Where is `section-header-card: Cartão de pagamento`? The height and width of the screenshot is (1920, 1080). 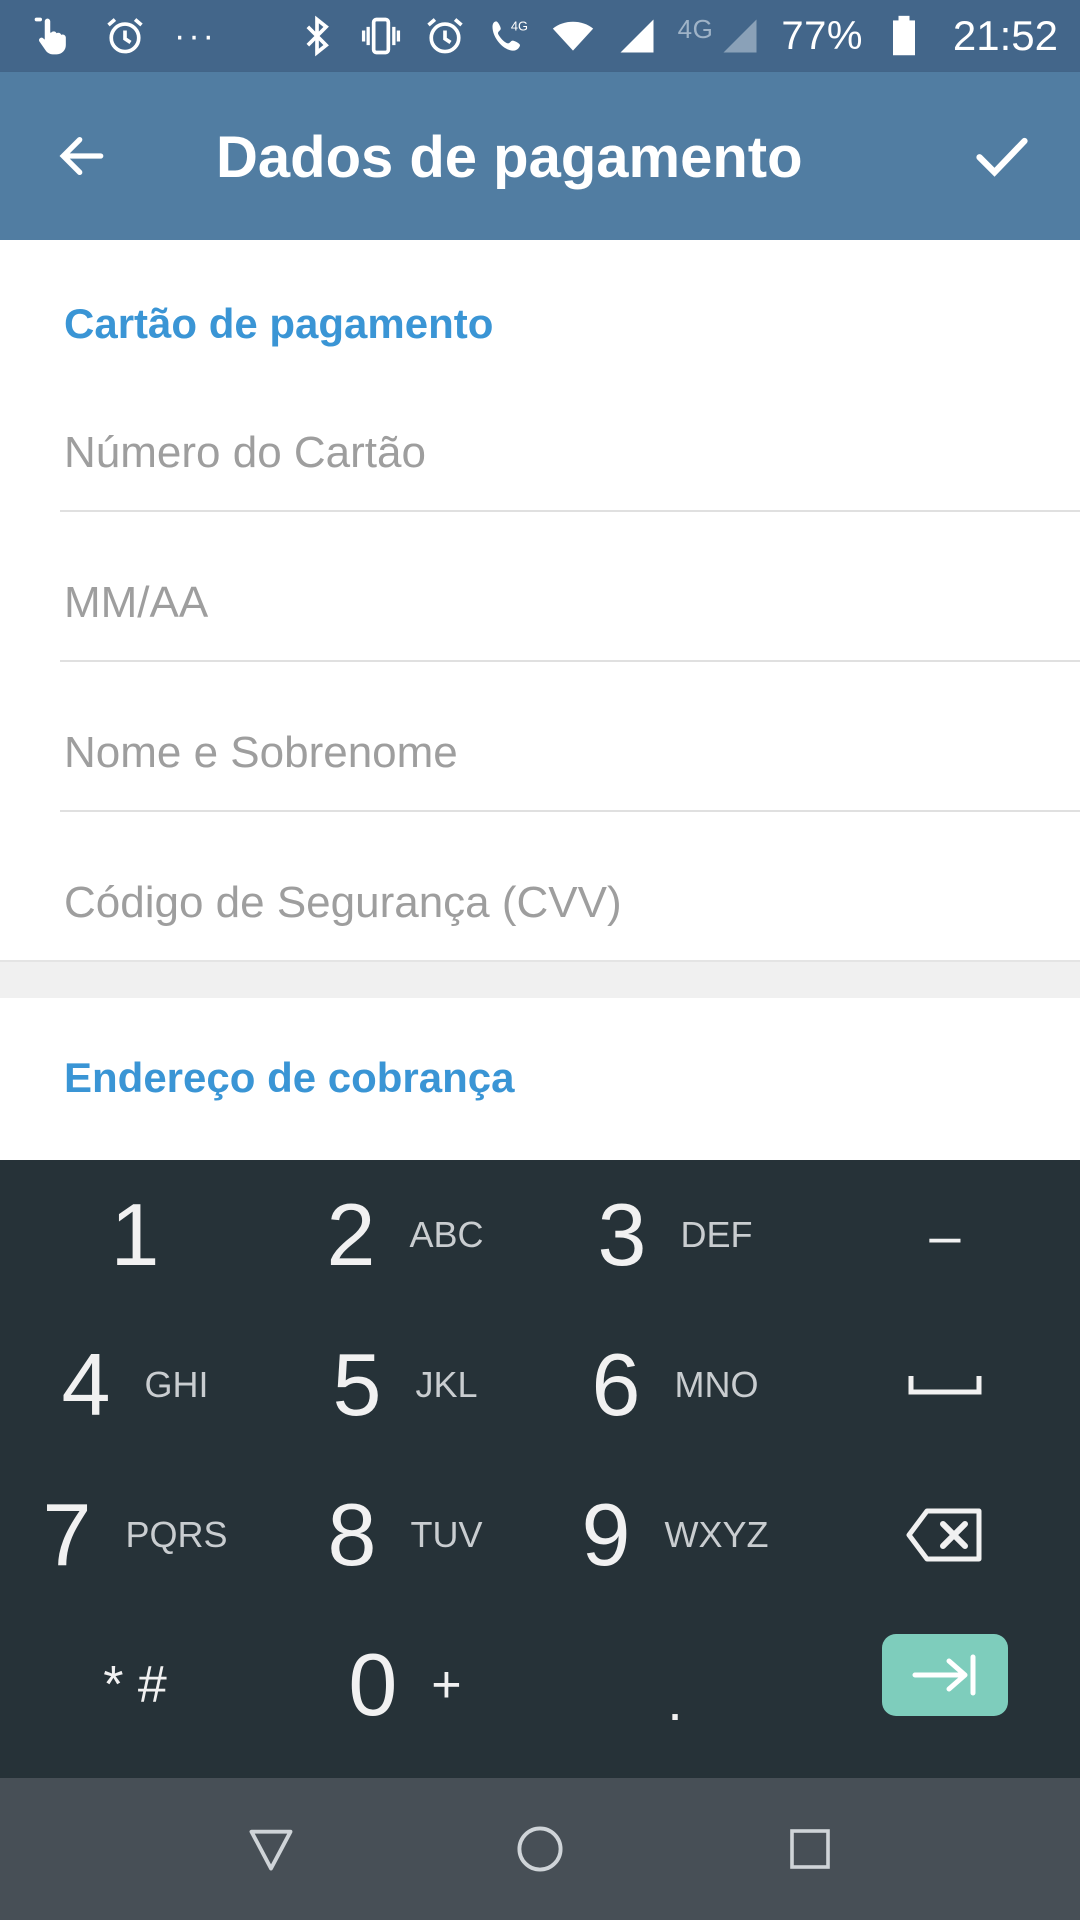 section-header-card: Cartão de pagamento is located at coordinates (279, 323).